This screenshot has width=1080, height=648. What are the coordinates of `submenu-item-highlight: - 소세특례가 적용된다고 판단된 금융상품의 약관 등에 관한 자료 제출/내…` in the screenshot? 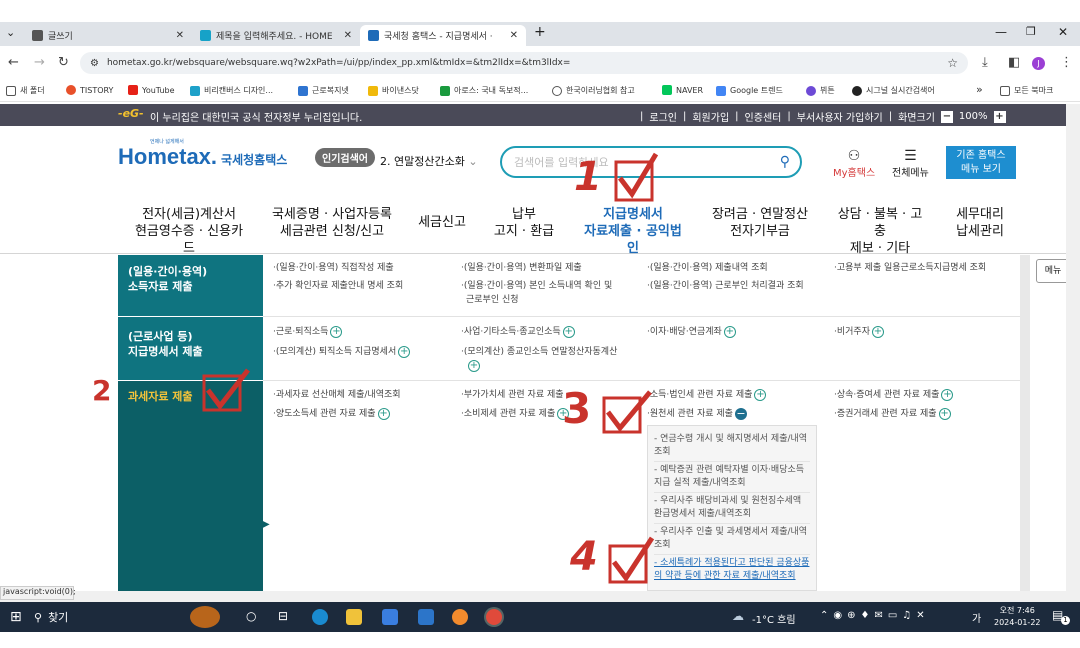 It's located at (732, 570).